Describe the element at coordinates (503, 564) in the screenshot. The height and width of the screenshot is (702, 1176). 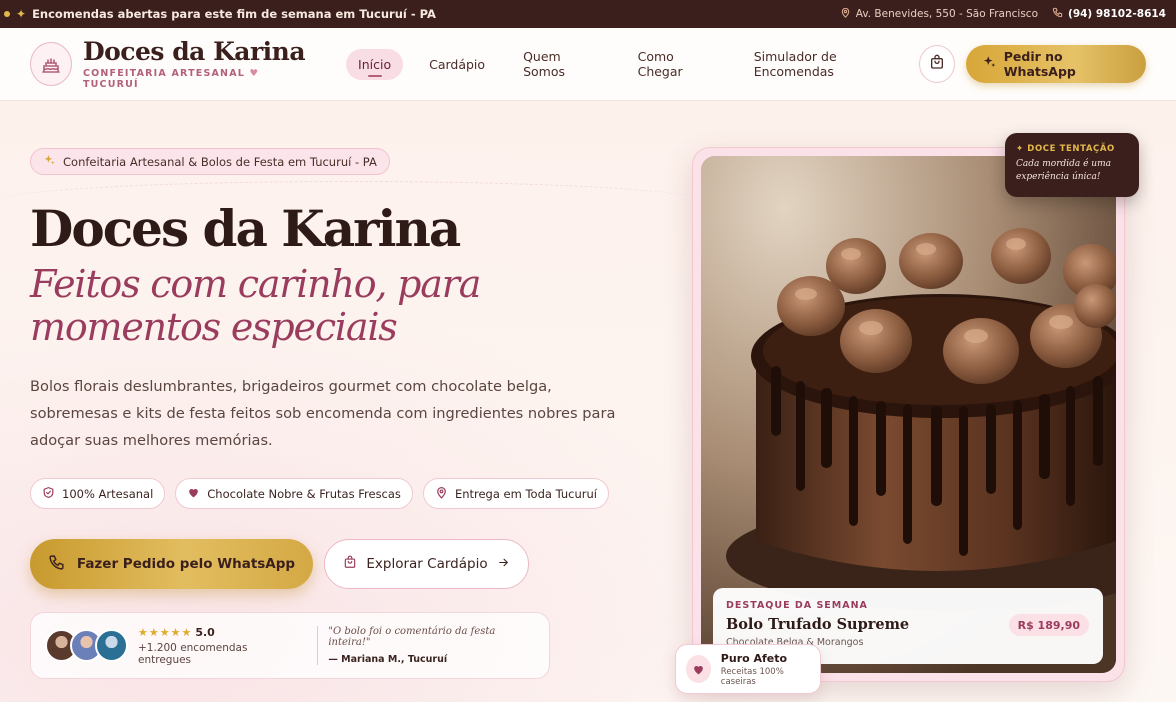
I see `arrow-right-icon` at that location.